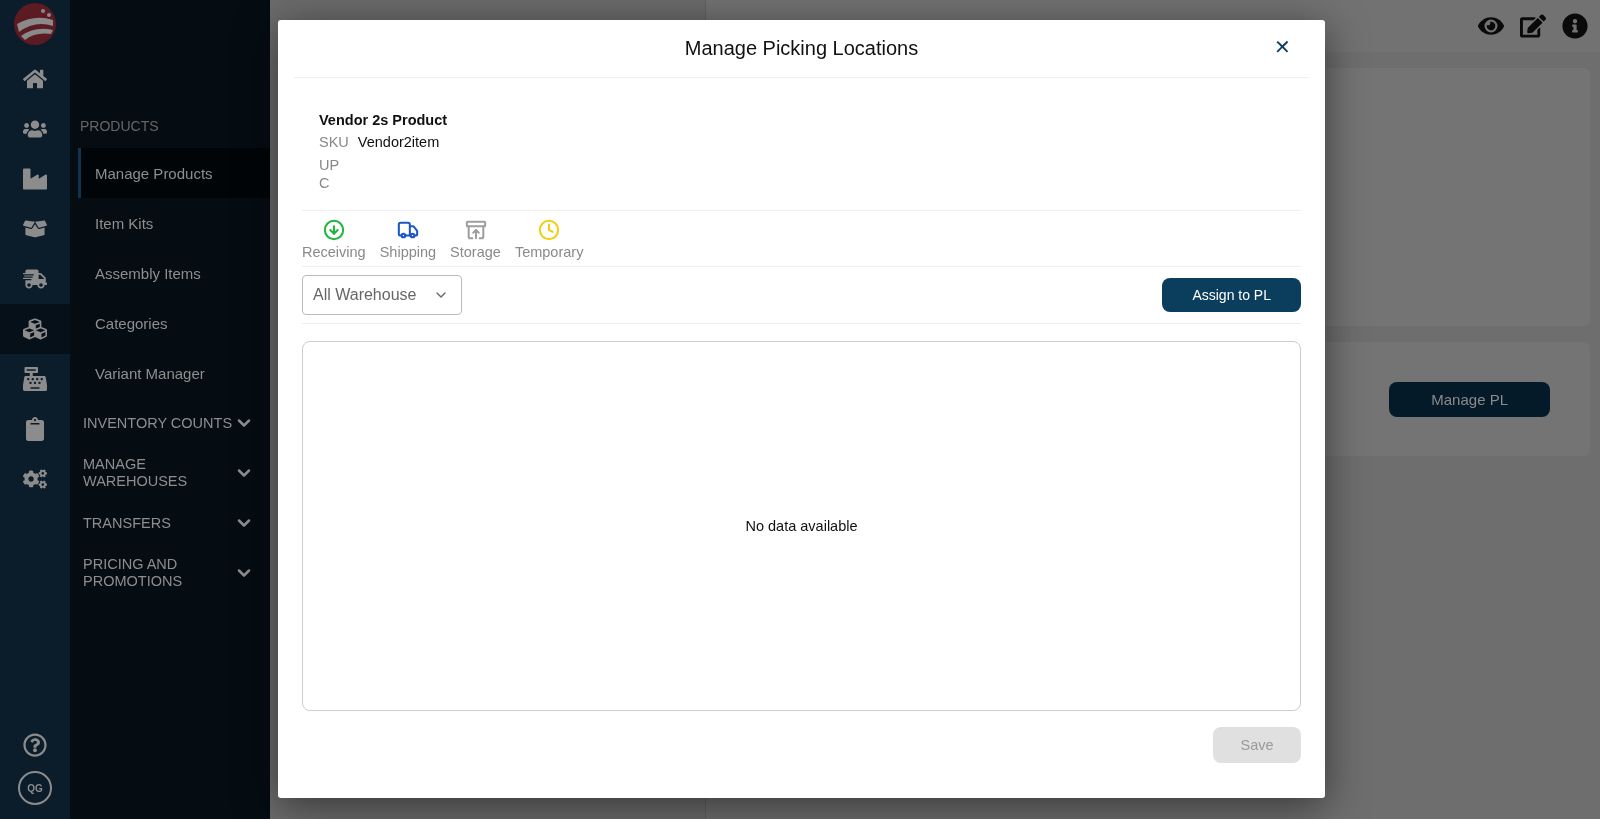  What do you see at coordinates (801, 526) in the screenshot?
I see `empty-message: No data available` at bounding box center [801, 526].